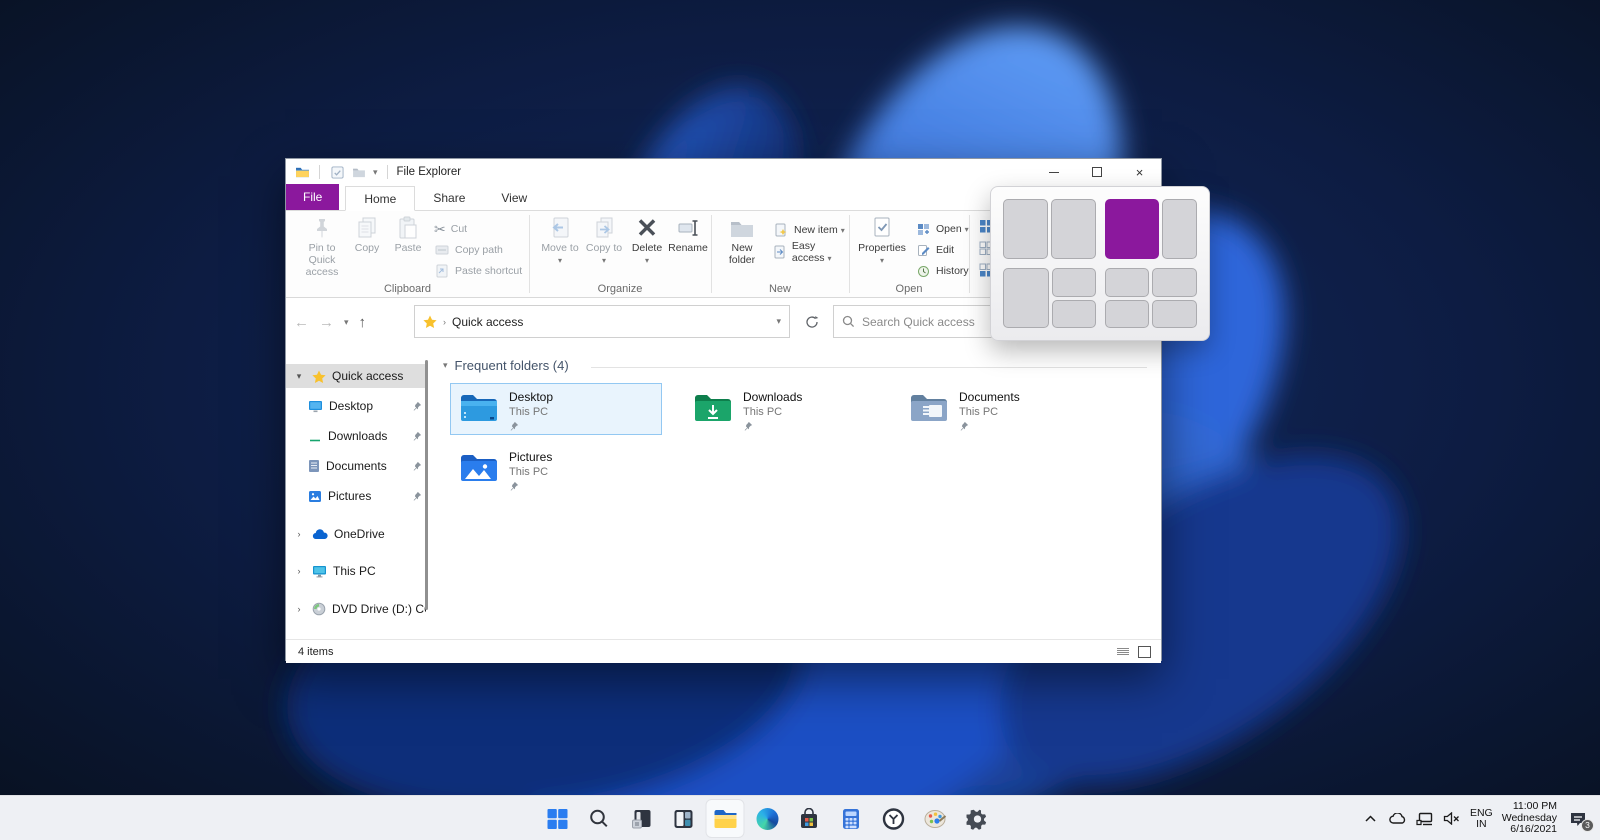 Image resolution: width=1600 pixels, height=840 pixels. Describe the element at coordinates (1371, 819) in the screenshot. I see `hidden-icons-chevron-icon` at that location.